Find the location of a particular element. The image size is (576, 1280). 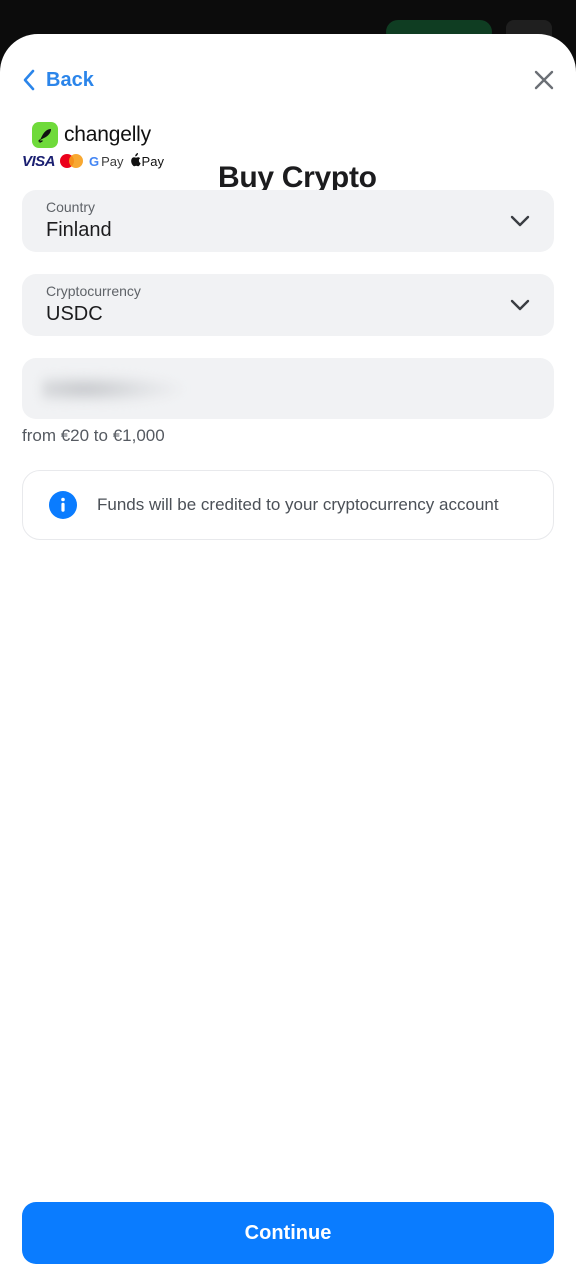

cryptocurrency-select: Cryptocurrency USDC is located at coordinates (288, 305).